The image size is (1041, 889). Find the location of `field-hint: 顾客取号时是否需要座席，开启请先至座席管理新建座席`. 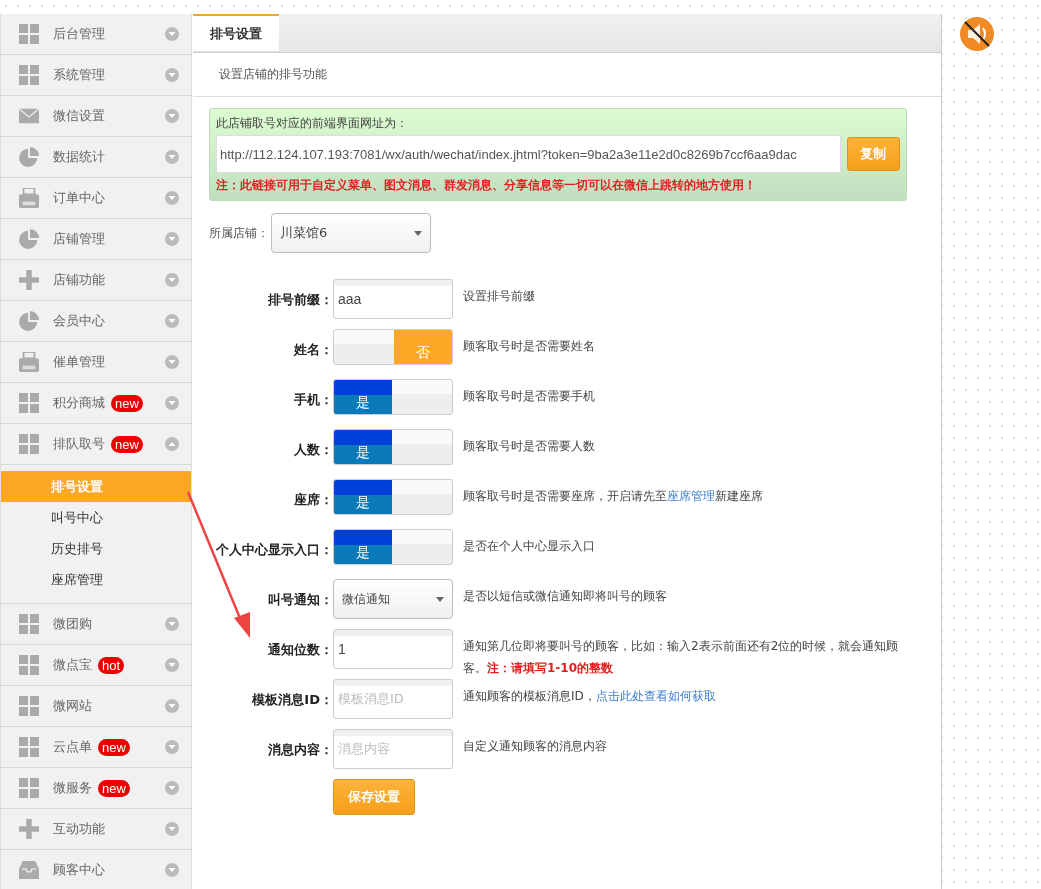

field-hint: 顾客取号时是否需要座席，开启请先至座席管理新建座席 is located at coordinates (613, 496).